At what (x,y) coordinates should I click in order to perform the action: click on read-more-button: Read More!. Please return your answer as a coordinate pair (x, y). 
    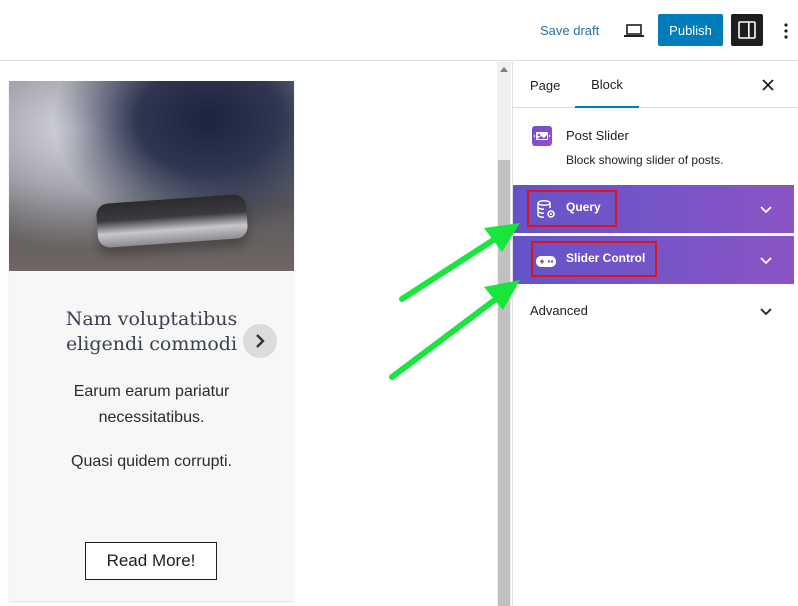
    Looking at the image, I should click on (151, 561).